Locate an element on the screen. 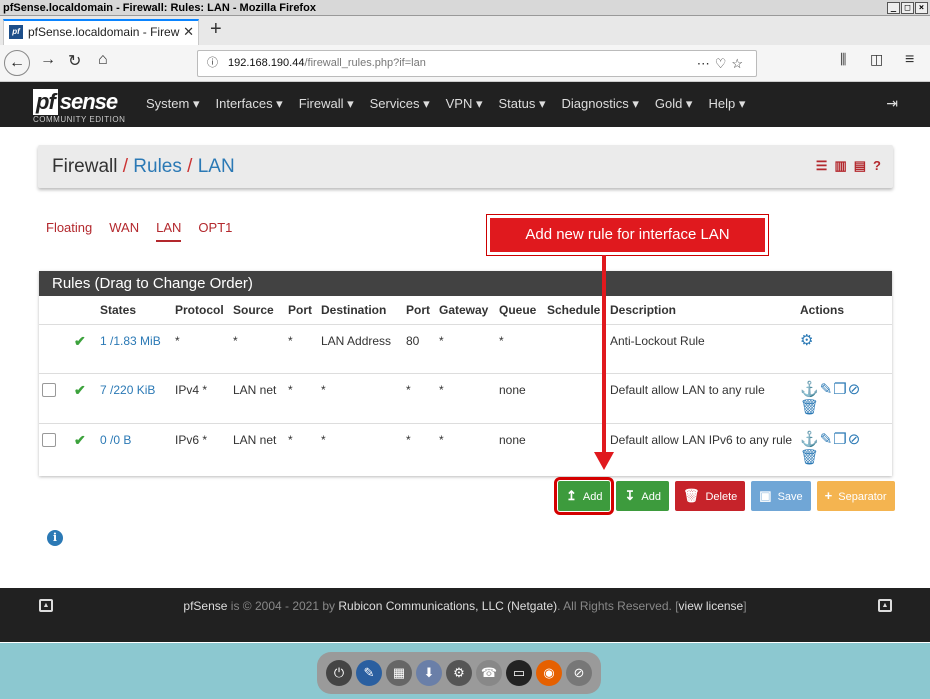  action-buttons: ↥ Add ↧ Add 🗑 Delete ▣ Save + Separator is located at coordinates (724, 496).